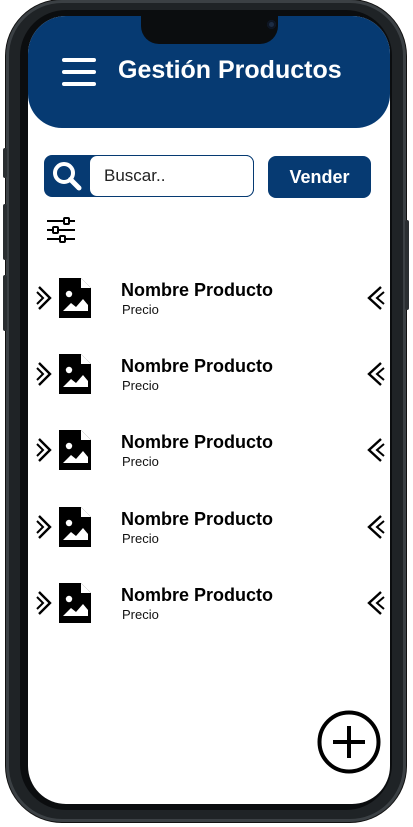 This screenshot has height=827, width=413. I want to click on volume-down-button, so click(5, 303).